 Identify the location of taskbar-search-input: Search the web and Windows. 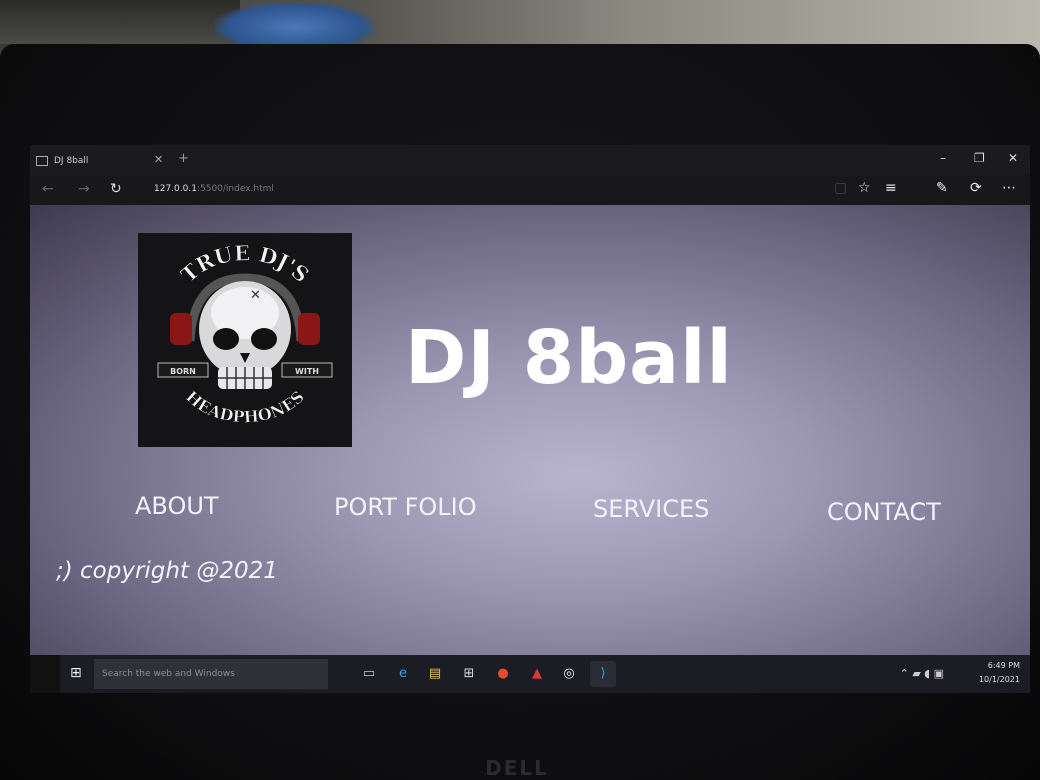
(211, 674).